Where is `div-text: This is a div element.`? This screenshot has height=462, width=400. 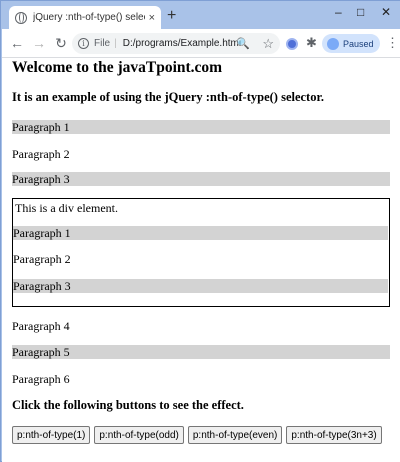 div-text: This is a div element. is located at coordinates (66, 208).